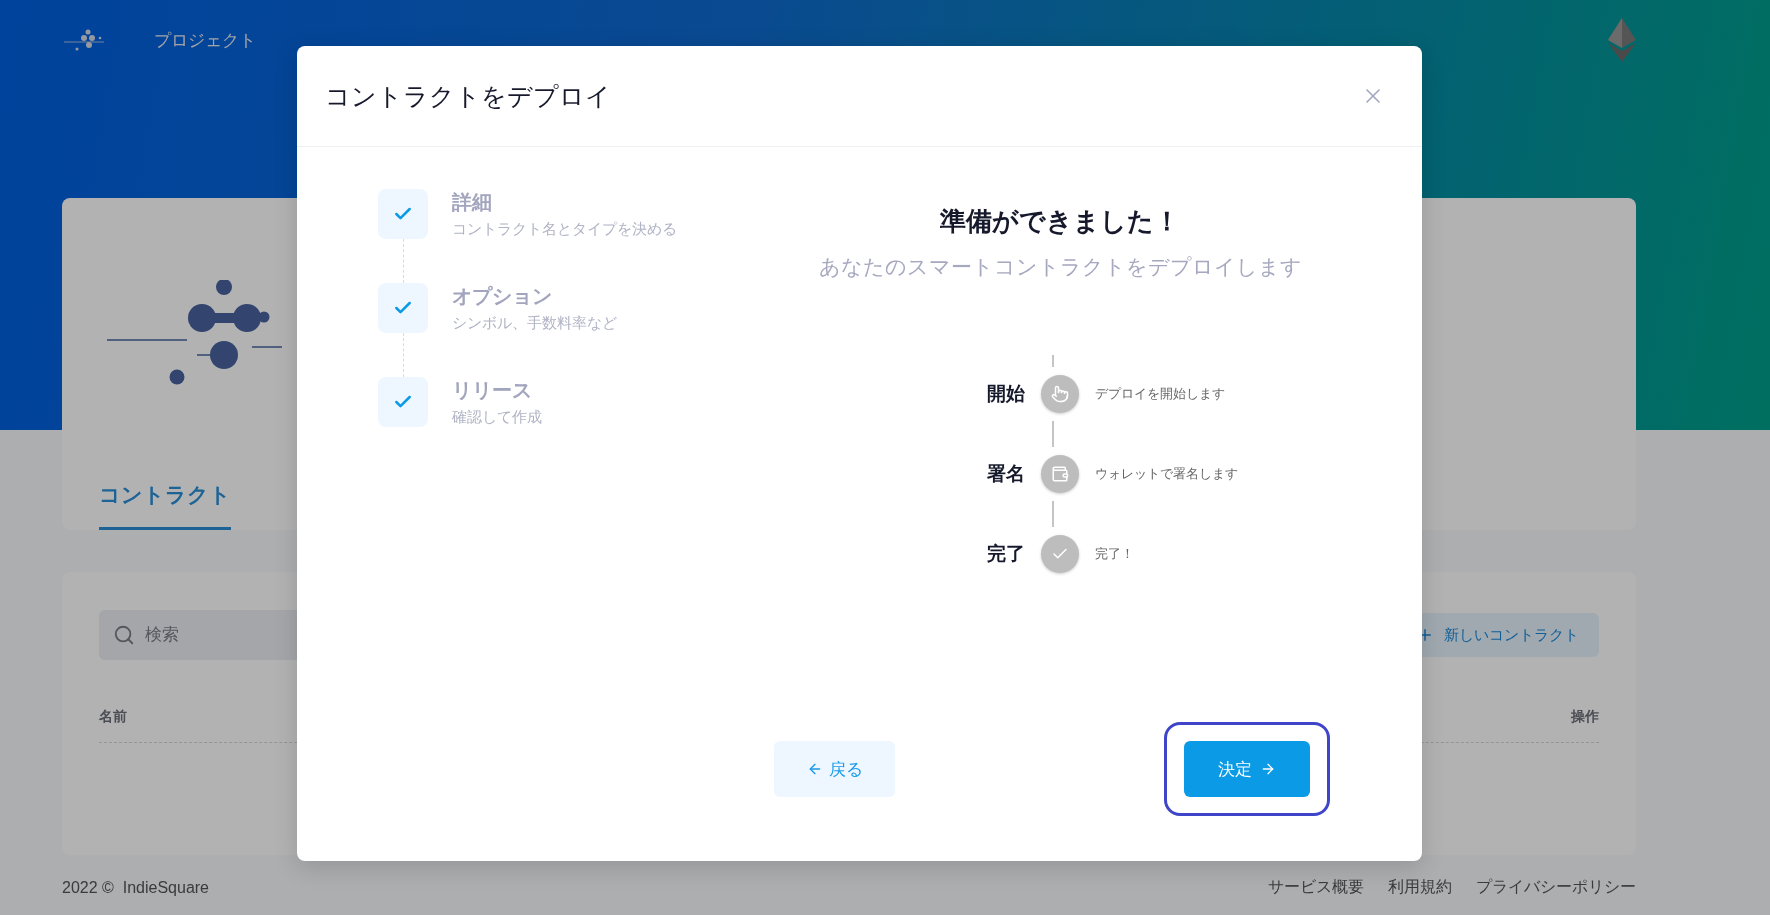 The height and width of the screenshot is (915, 1770). I want to click on column-header: 名前, so click(113, 717).